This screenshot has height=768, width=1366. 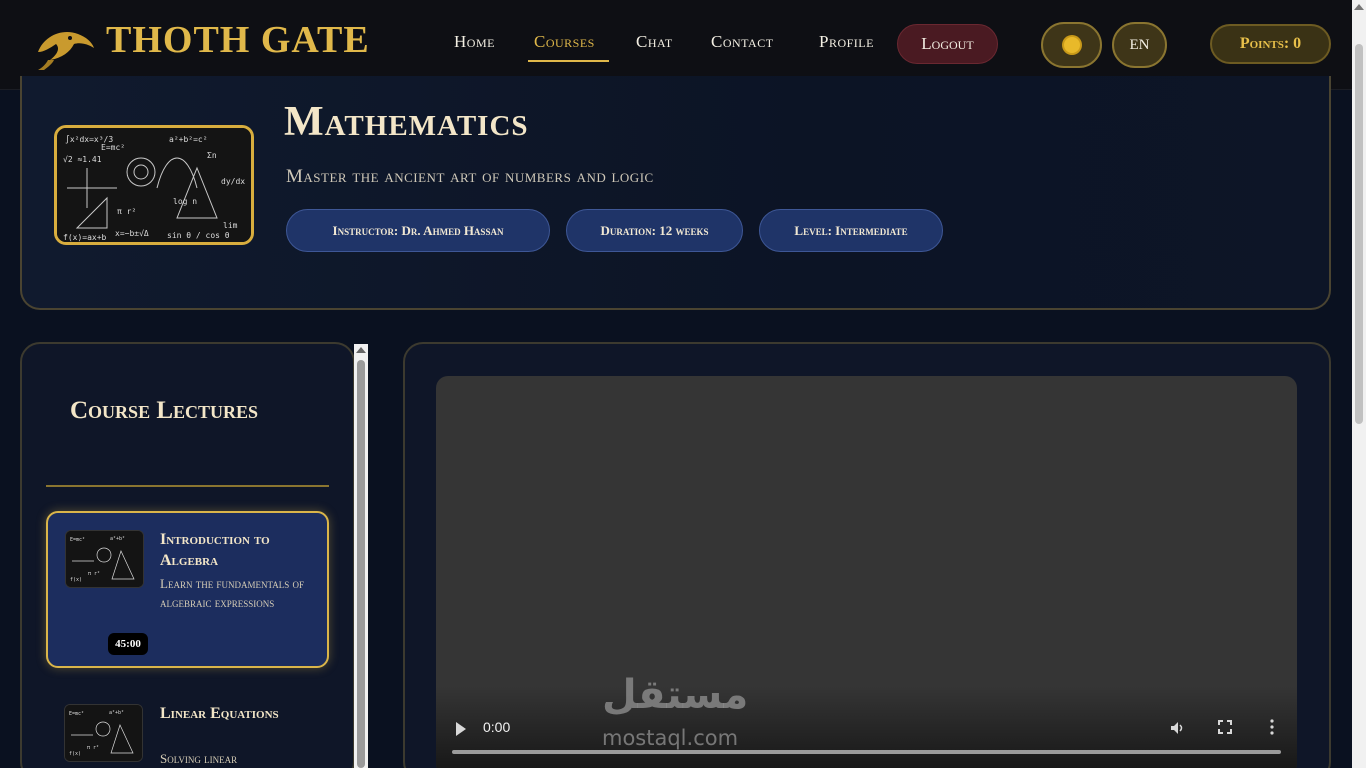 I want to click on more-options-icon, so click(x=1272, y=727).